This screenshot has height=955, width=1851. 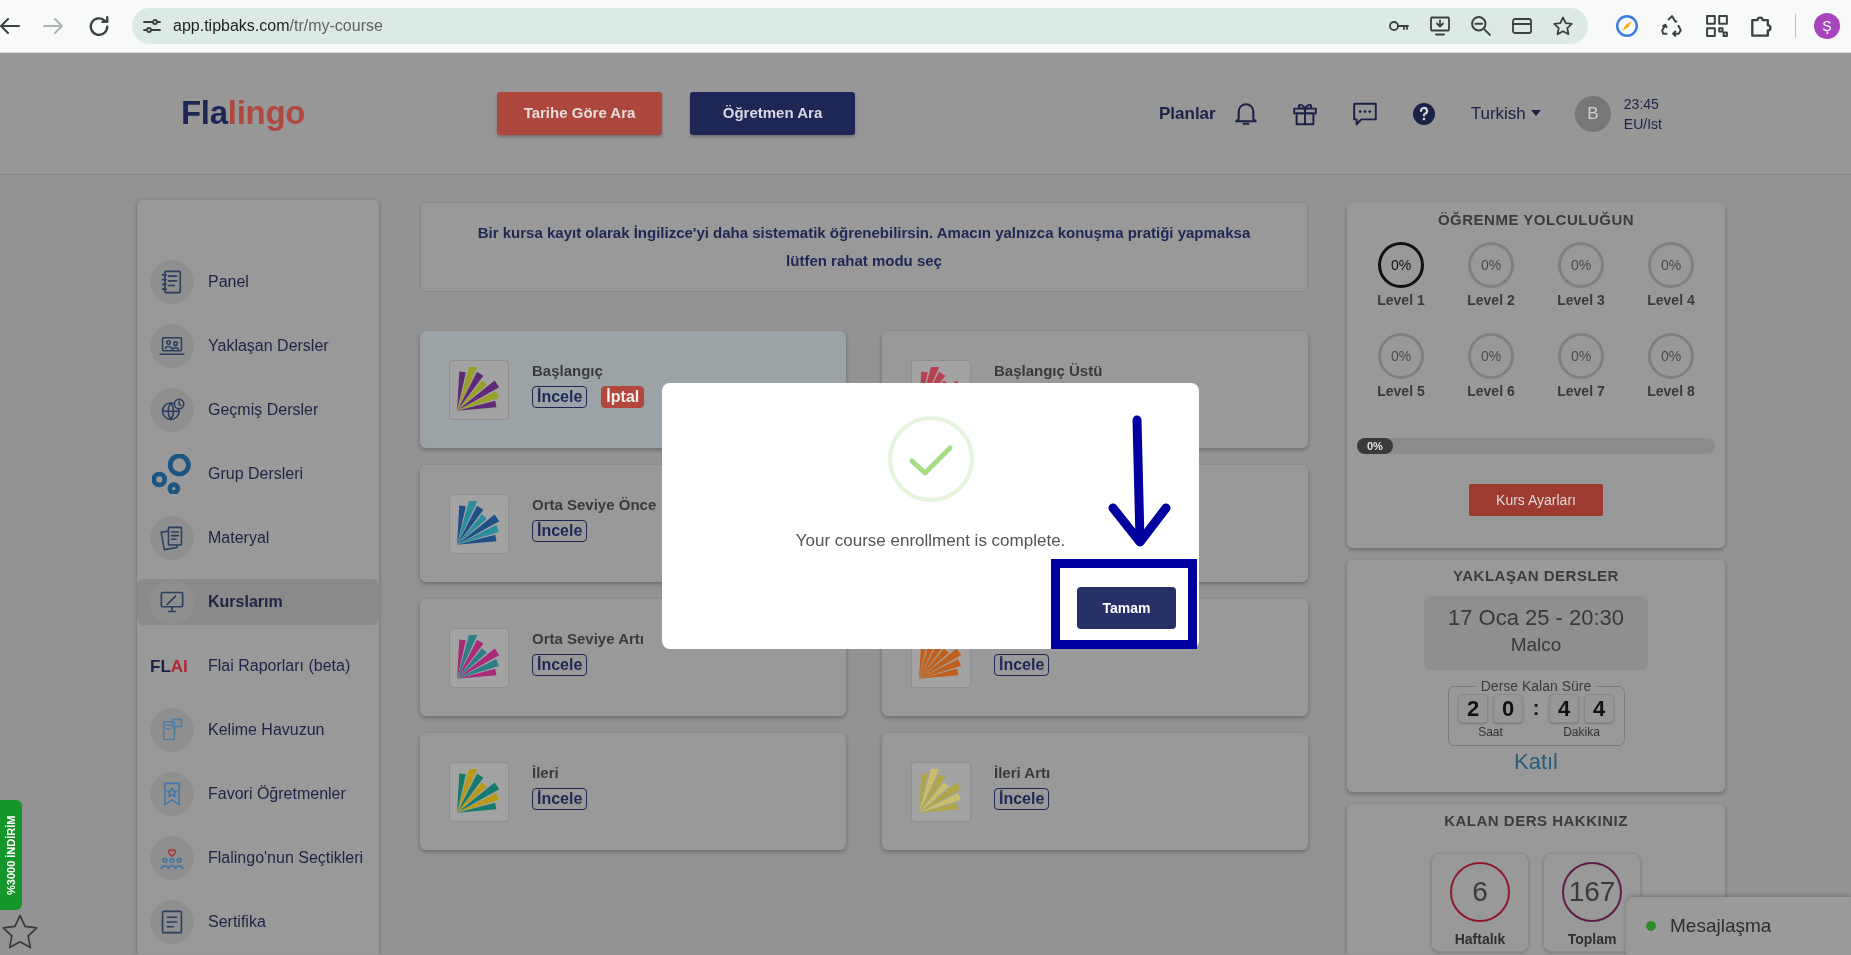 What do you see at coordinates (1508, 708) in the screenshot?
I see `countdown-digit: 0` at bounding box center [1508, 708].